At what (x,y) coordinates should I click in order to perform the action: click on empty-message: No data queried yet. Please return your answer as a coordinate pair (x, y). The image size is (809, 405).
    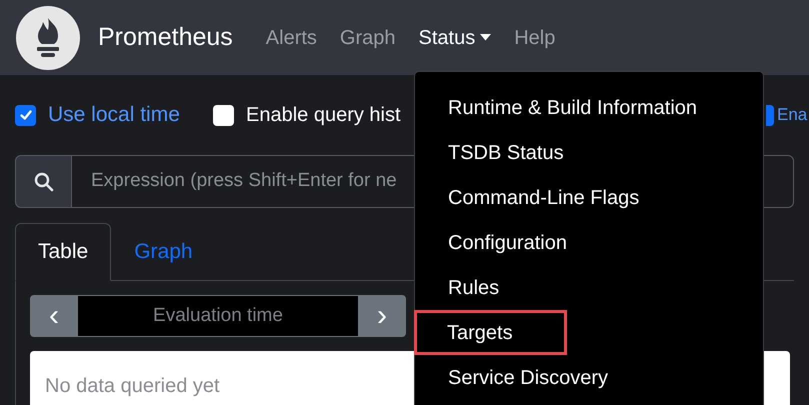
    Looking at the image, I should click on (132, 386).